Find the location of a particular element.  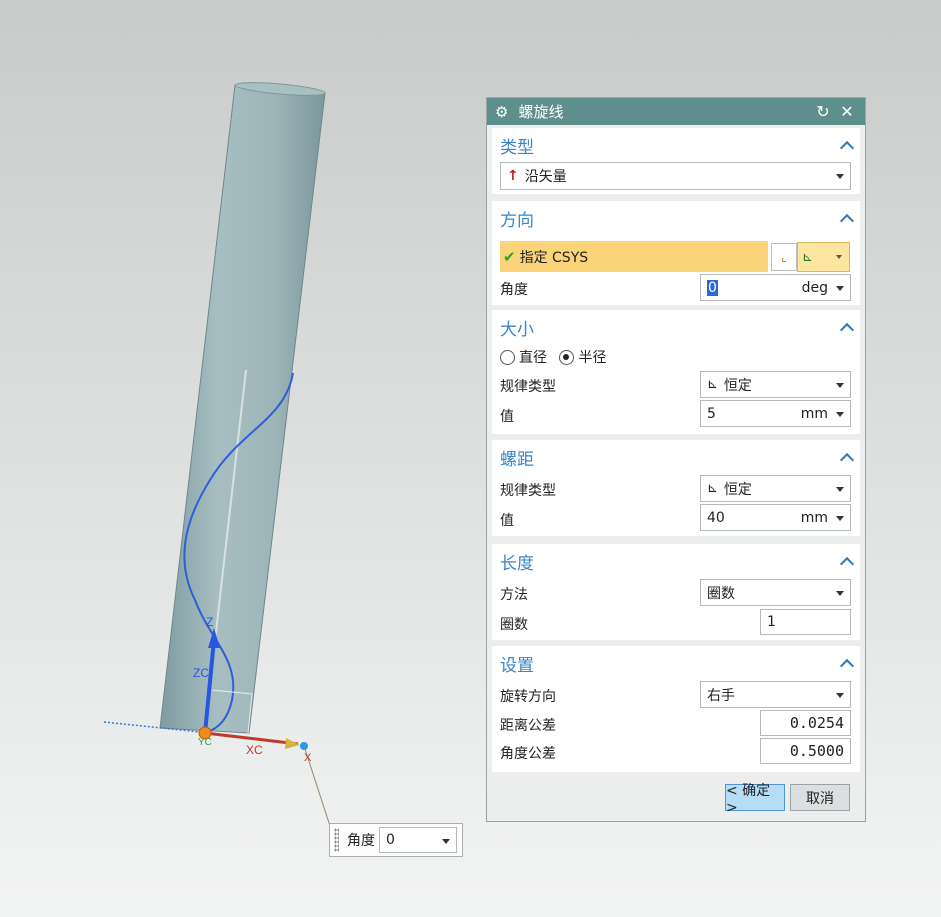

angle-tolerance-input: 0.5000 is located at coordinates (805, 751).